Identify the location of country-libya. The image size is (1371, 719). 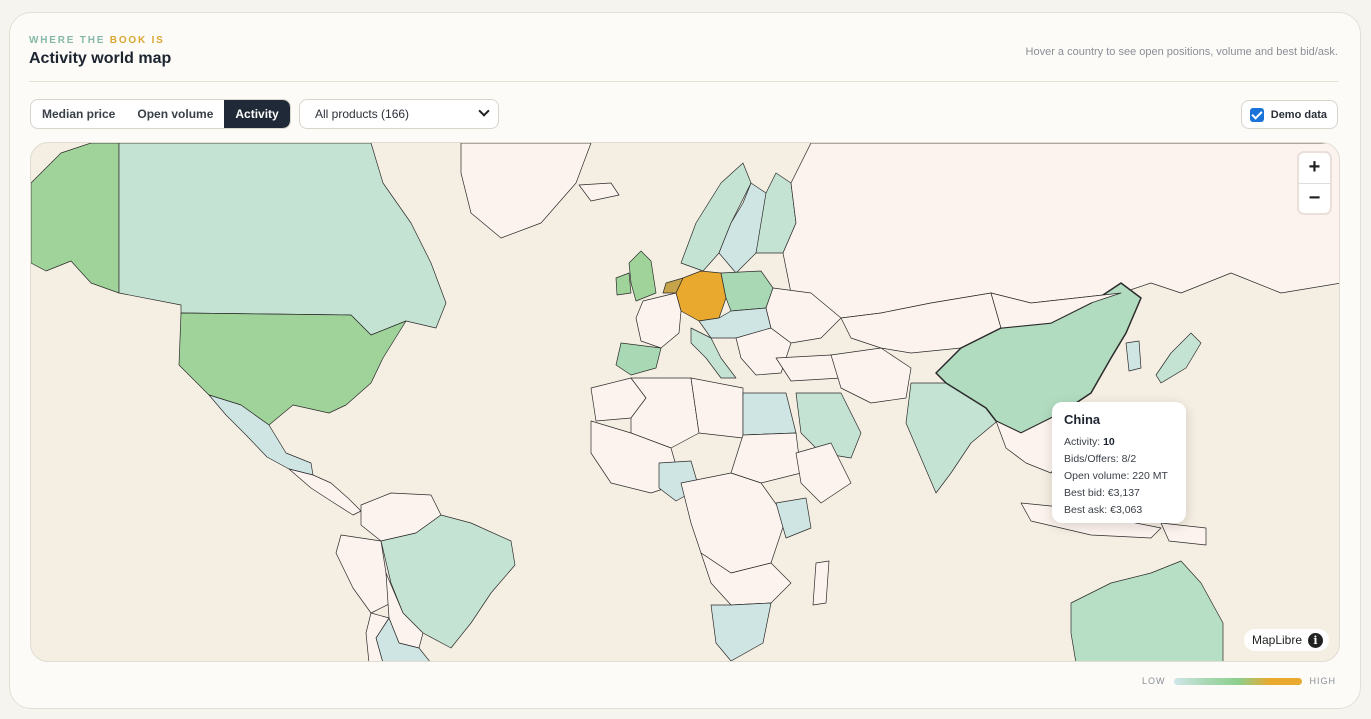
(717, 408).